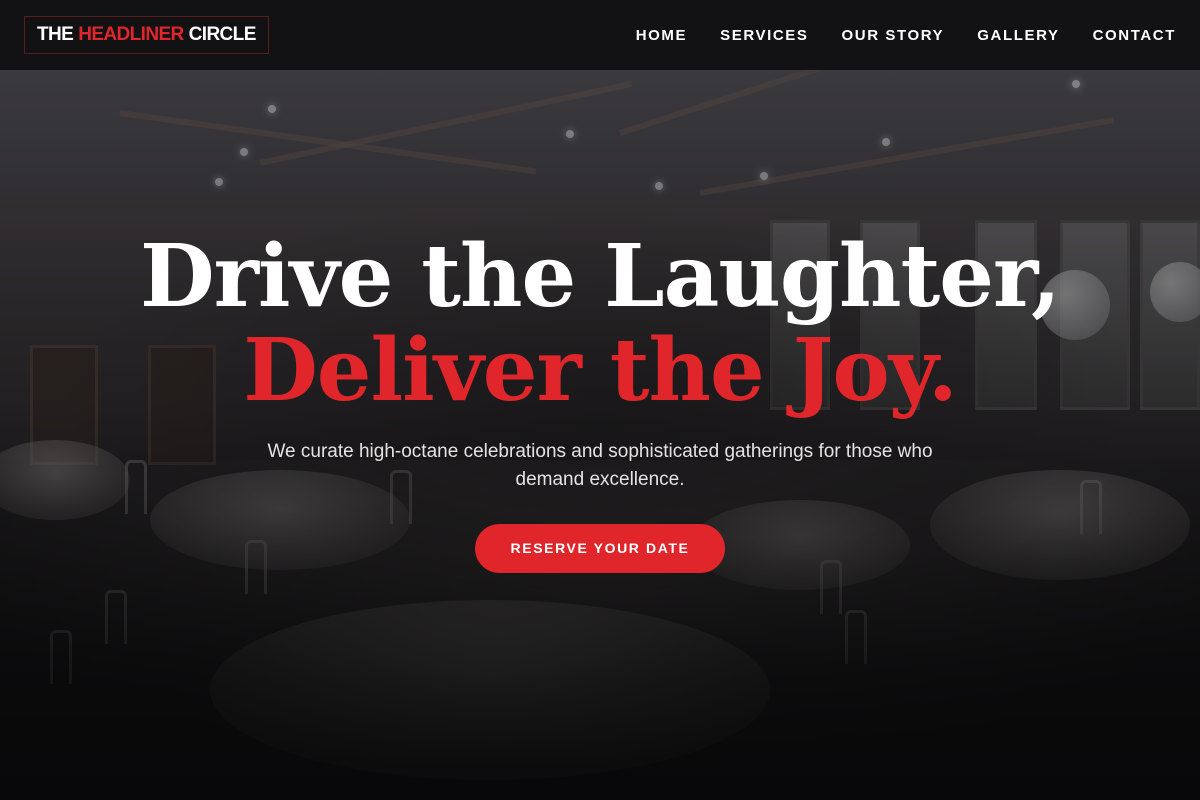 Image resolution: width=1200 pixels, height=800 pixels. What do you see at coordinates (893, 35) in the screenshot?
I see `nav-link-our-story: OUR STORY` at bounding box center [893, 35].